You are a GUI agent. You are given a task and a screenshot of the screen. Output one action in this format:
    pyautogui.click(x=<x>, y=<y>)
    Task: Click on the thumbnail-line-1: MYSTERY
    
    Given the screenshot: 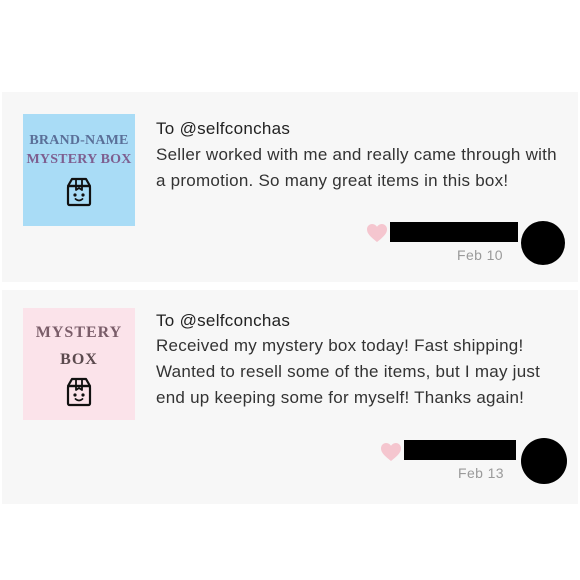 What is the action you would take?
    pyautogui.click(x=79, y=332)
    